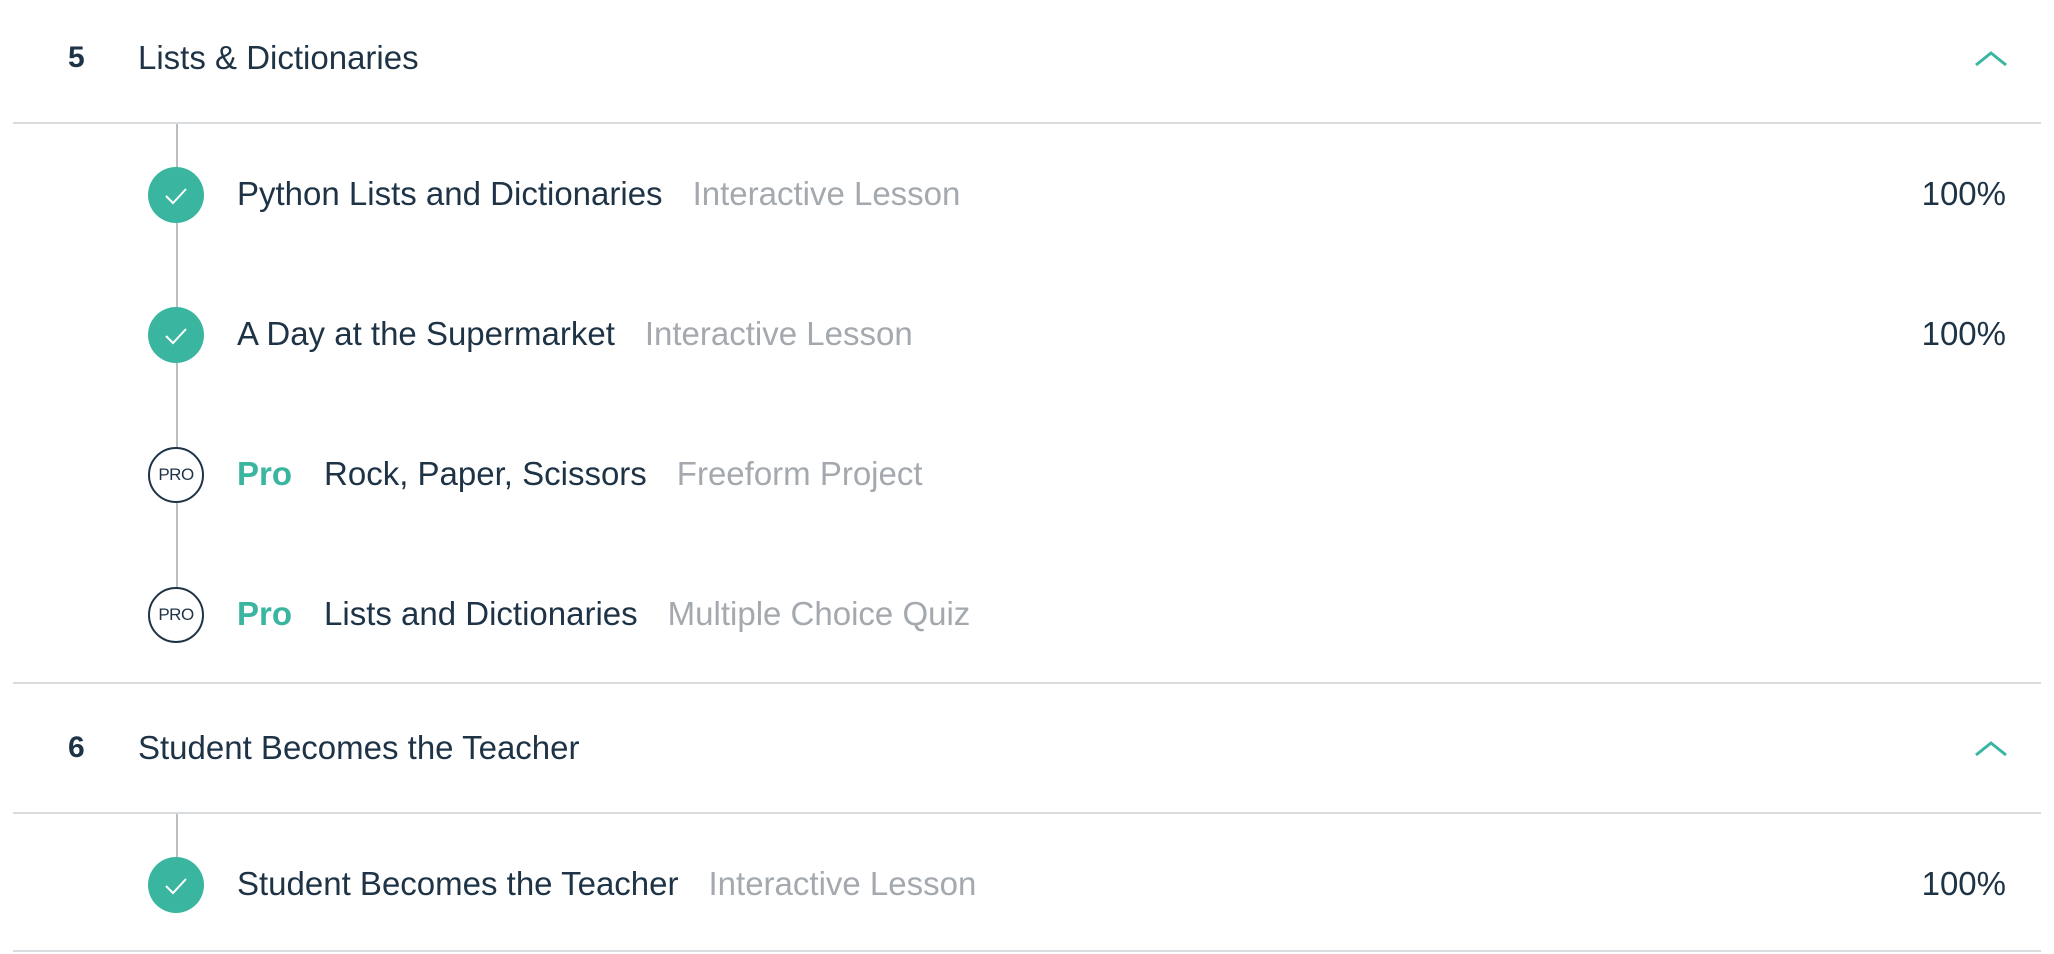 The image size is (2054, 954). What do you see at coordinates (485, 473) in the screenshot?
I see `lesson-title: Rock, Paper, Scissors` at bounding box center [485, 473].